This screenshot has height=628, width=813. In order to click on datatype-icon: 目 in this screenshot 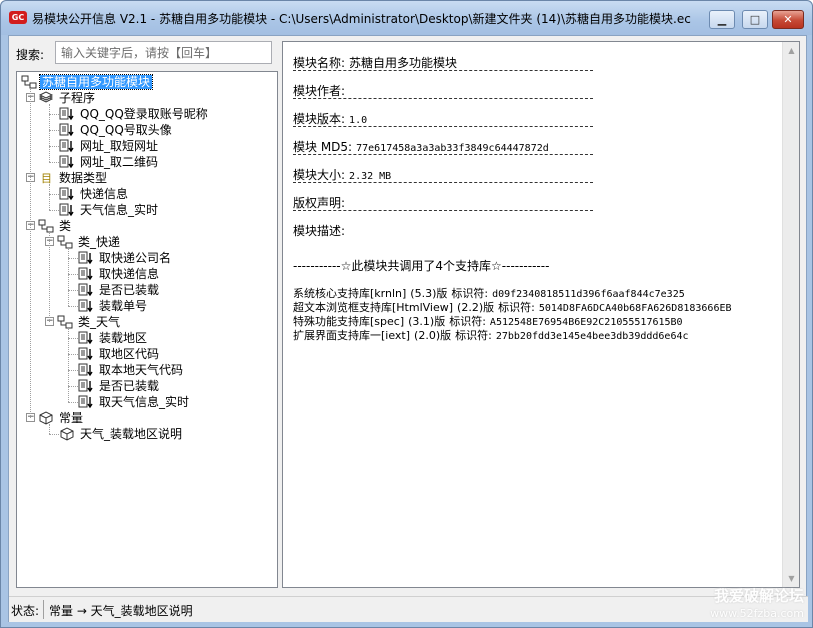, I will do `click(46, 178)`.